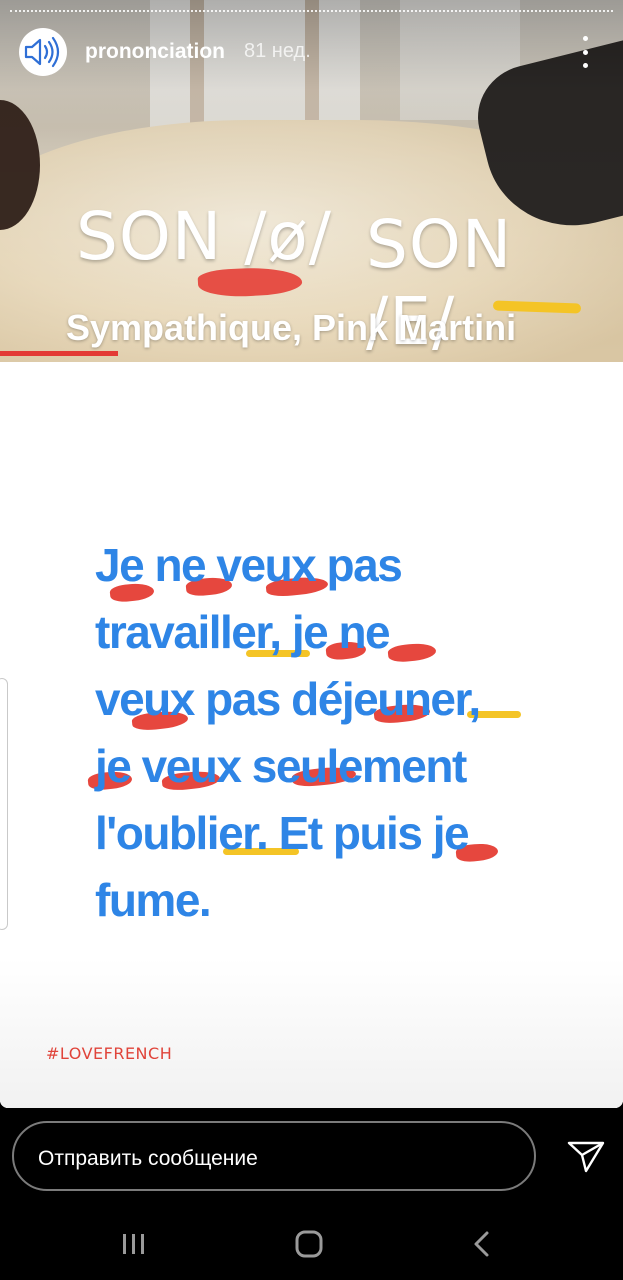 The height and width of the screenshot is (1280, 623). I want to click on system-nav-bar, so click(311, 1244).